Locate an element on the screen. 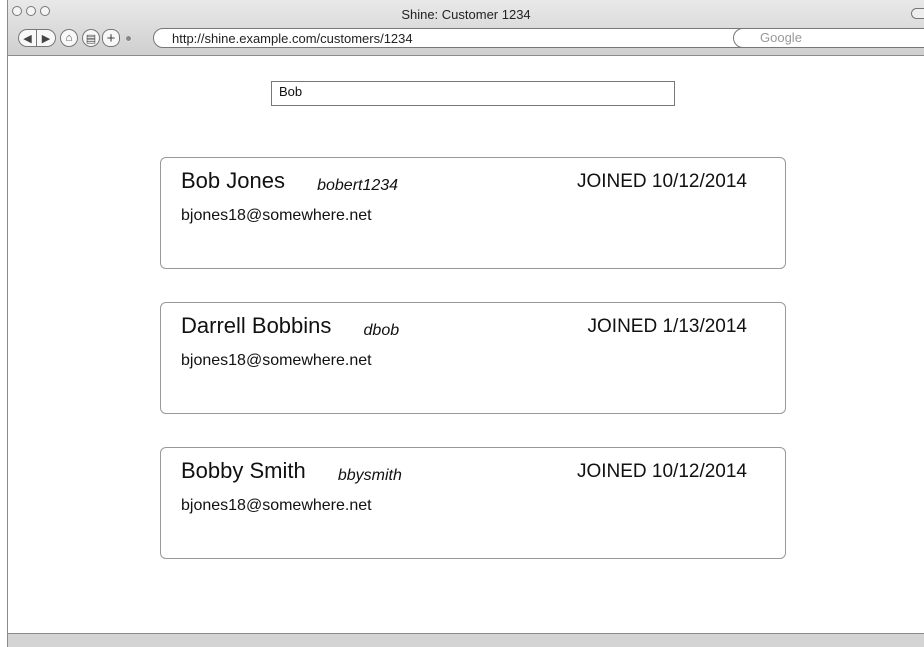 The image size is (924, 647). navigation-toolbar: ◀ ▶ ⌂ ▤ + is located at coordinates (75, 38).